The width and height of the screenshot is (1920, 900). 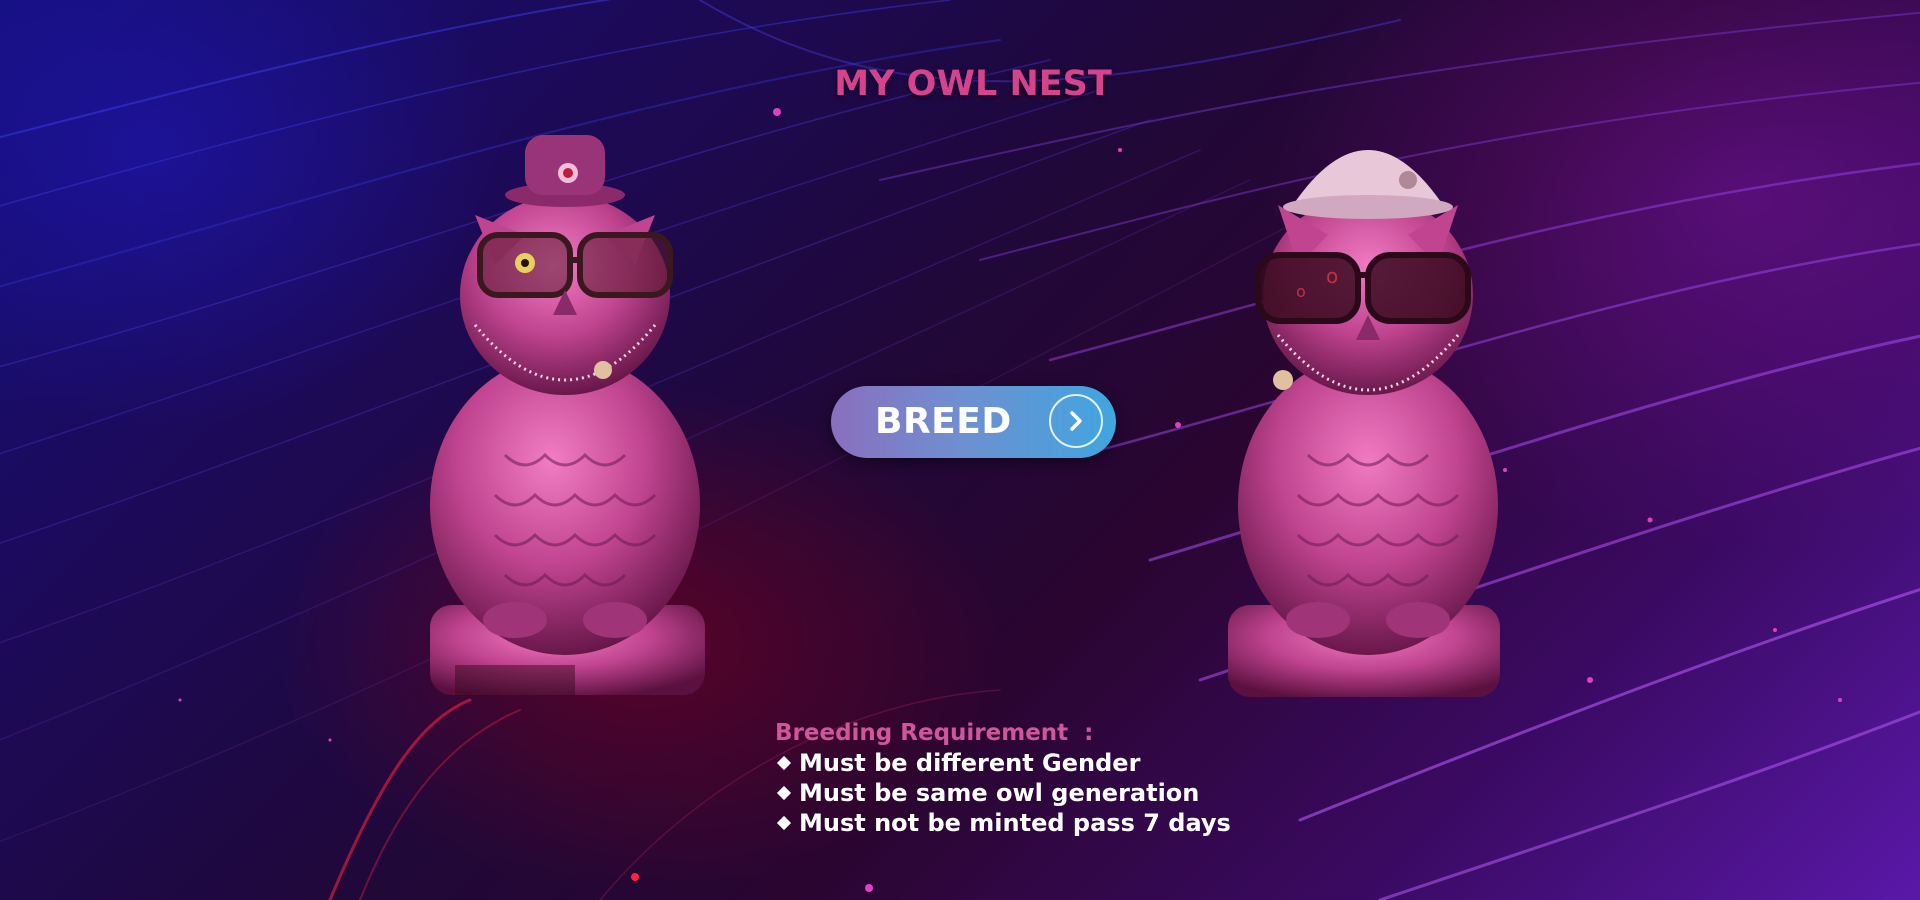 I want to click on requirement-item: Must be different Gender, so click(x=1035, y=763).